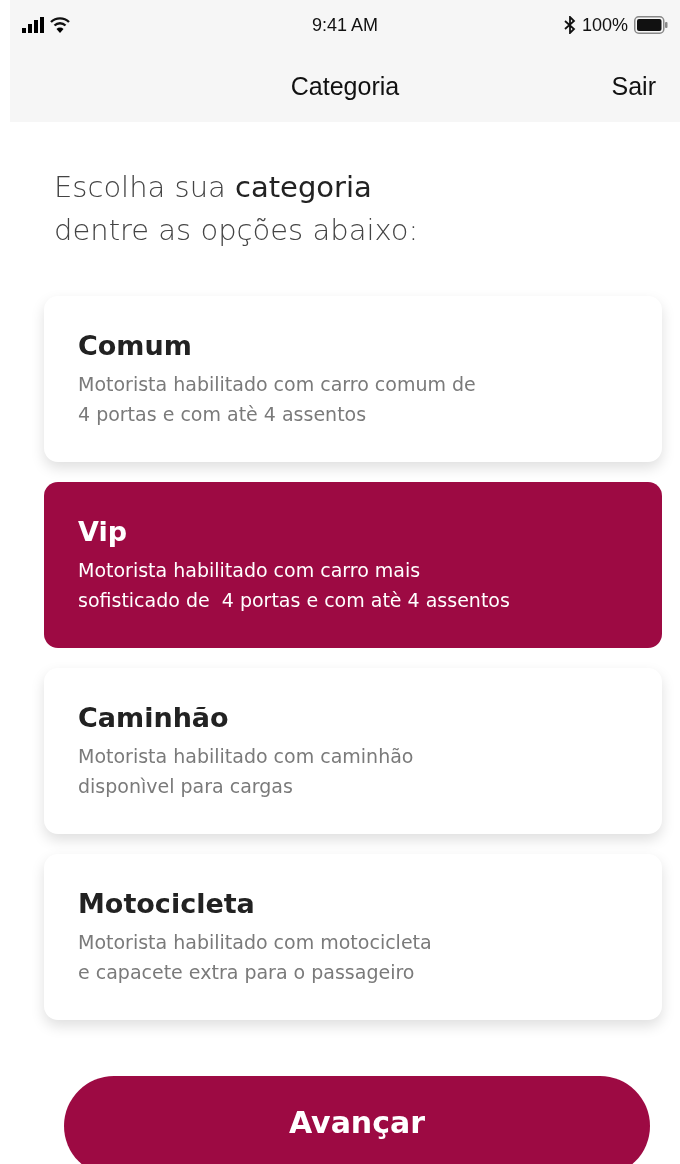 This screenshot has width=680, height=1164. I want to click on category-title: Comum, so click(135, 345).